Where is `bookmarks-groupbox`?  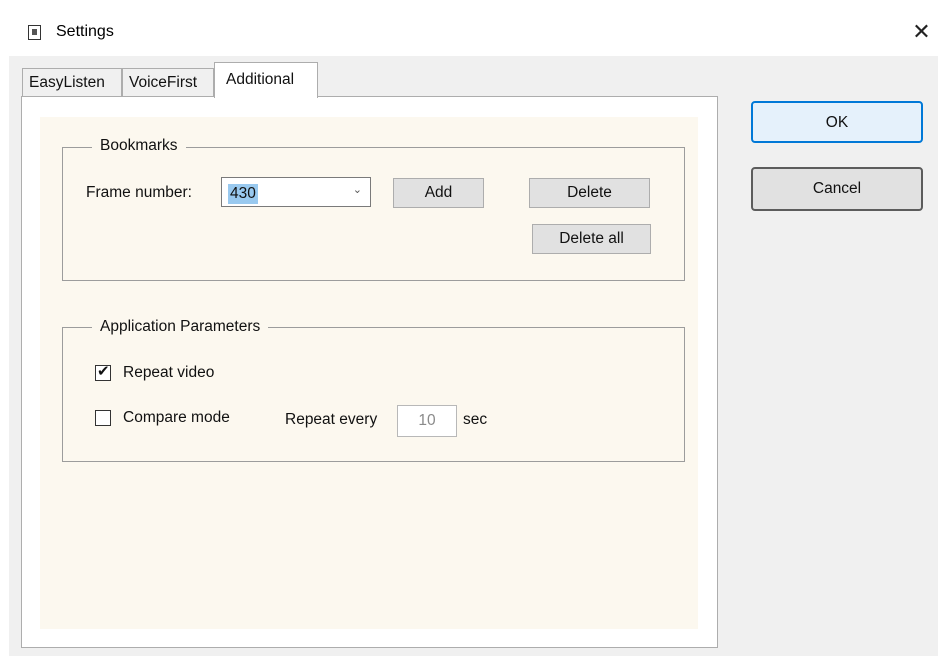
bookmarks-groupbox is located at coordinates (373, 214).